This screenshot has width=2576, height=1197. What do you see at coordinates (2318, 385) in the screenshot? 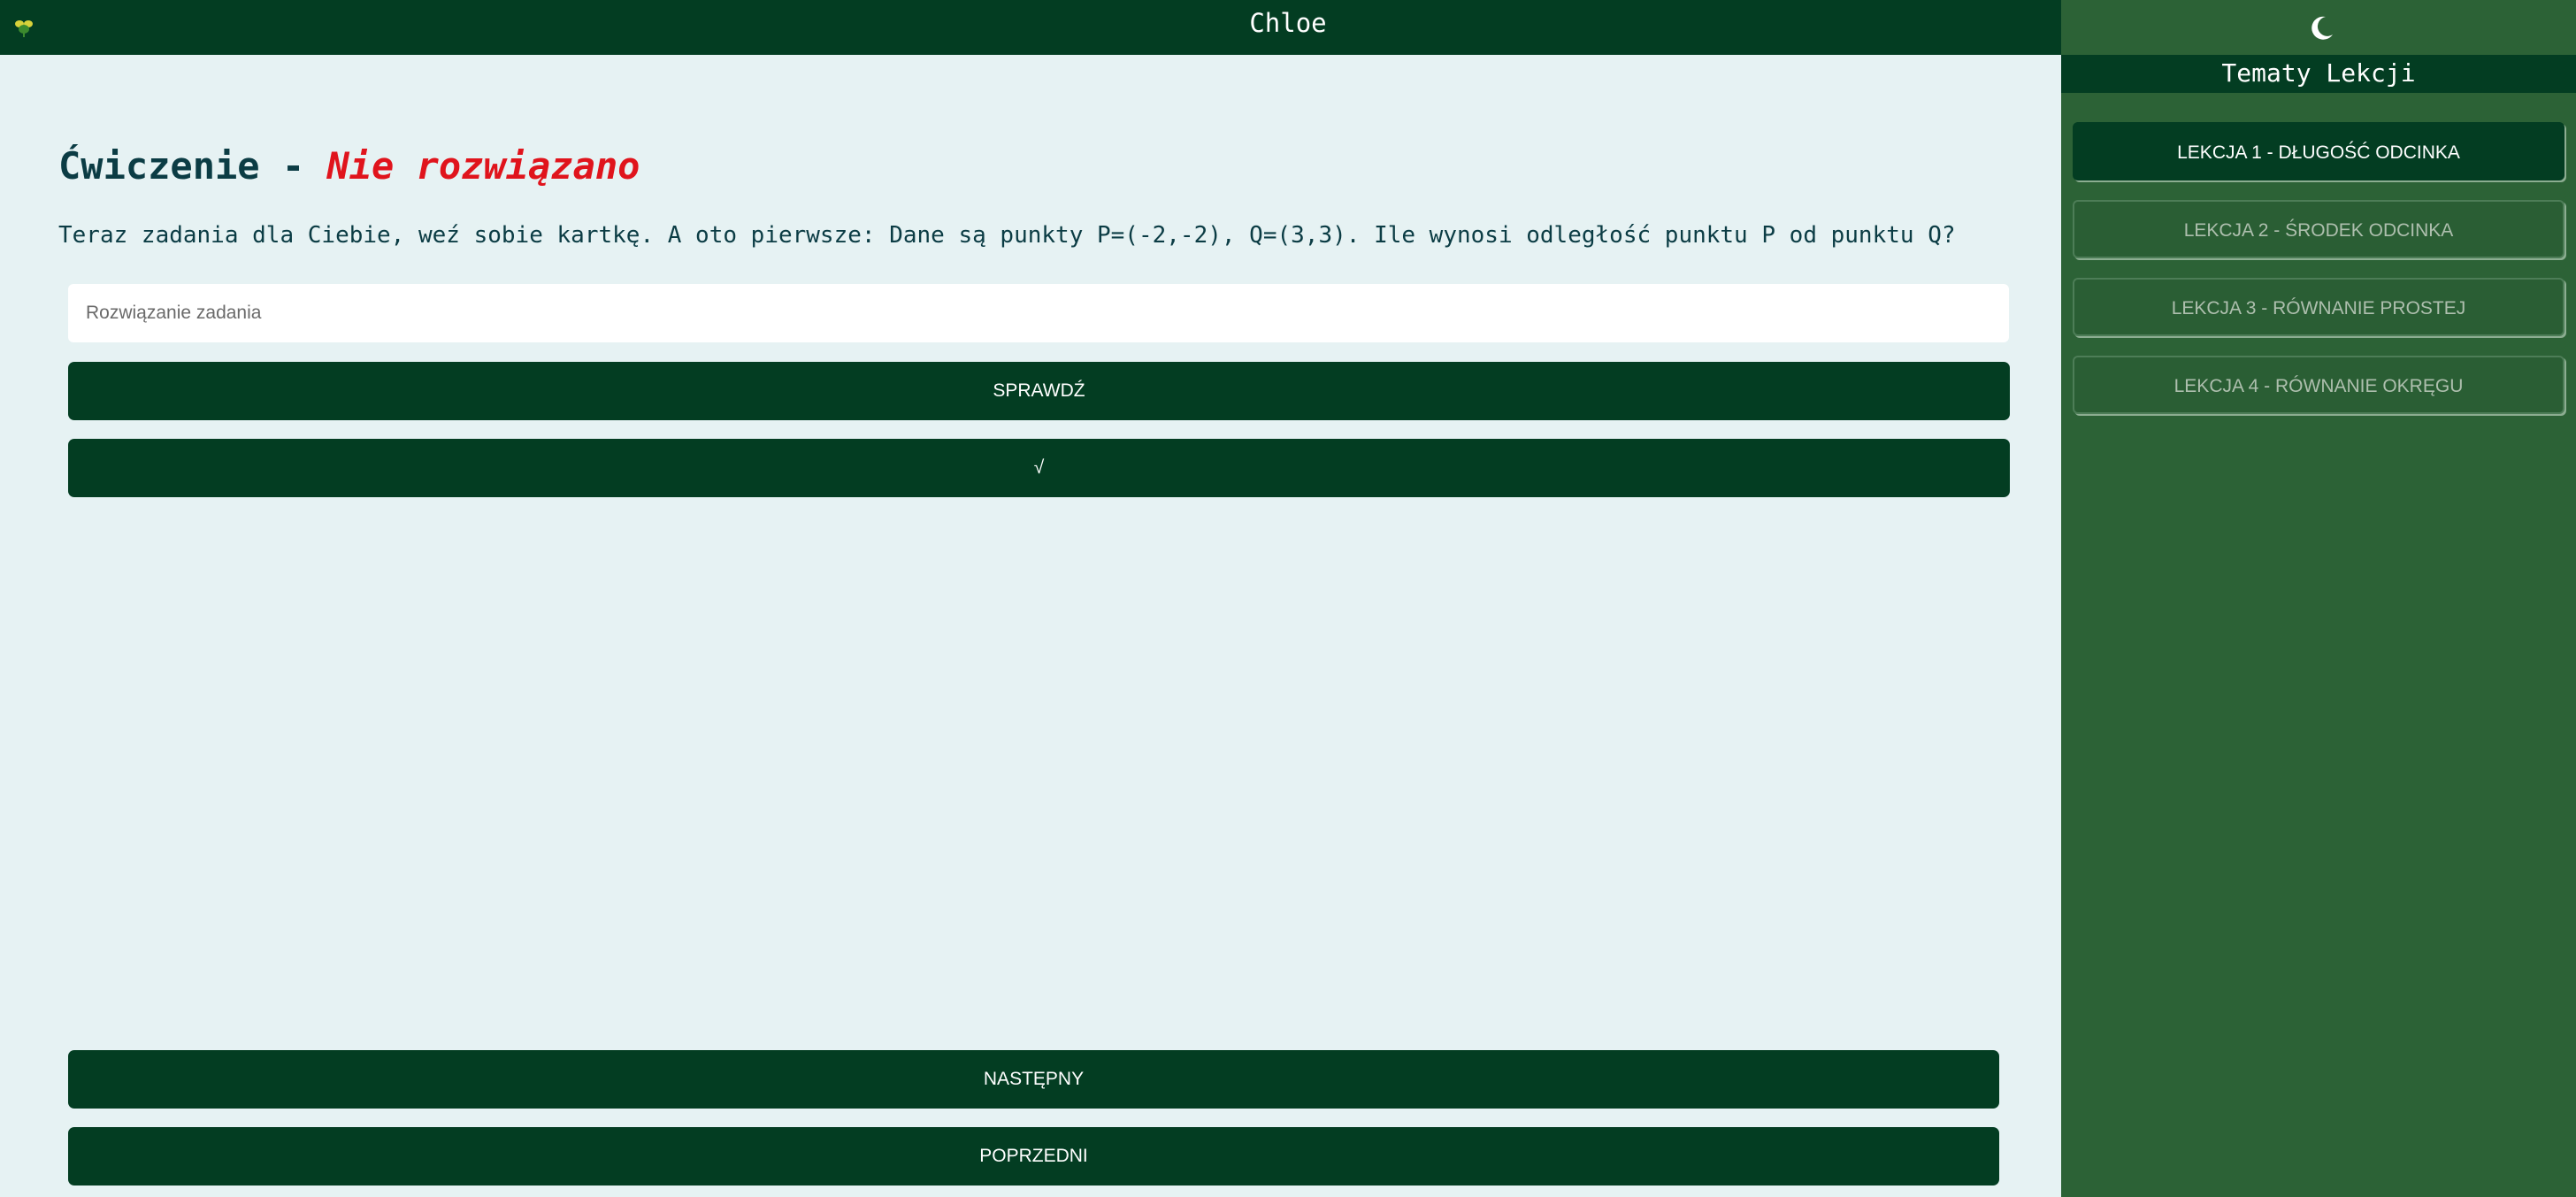
I see `sidebar-item-lesson-4: LEKCJA 4 - RÓWNANIE OKRĘGU` at bounding box center [2318, 385].